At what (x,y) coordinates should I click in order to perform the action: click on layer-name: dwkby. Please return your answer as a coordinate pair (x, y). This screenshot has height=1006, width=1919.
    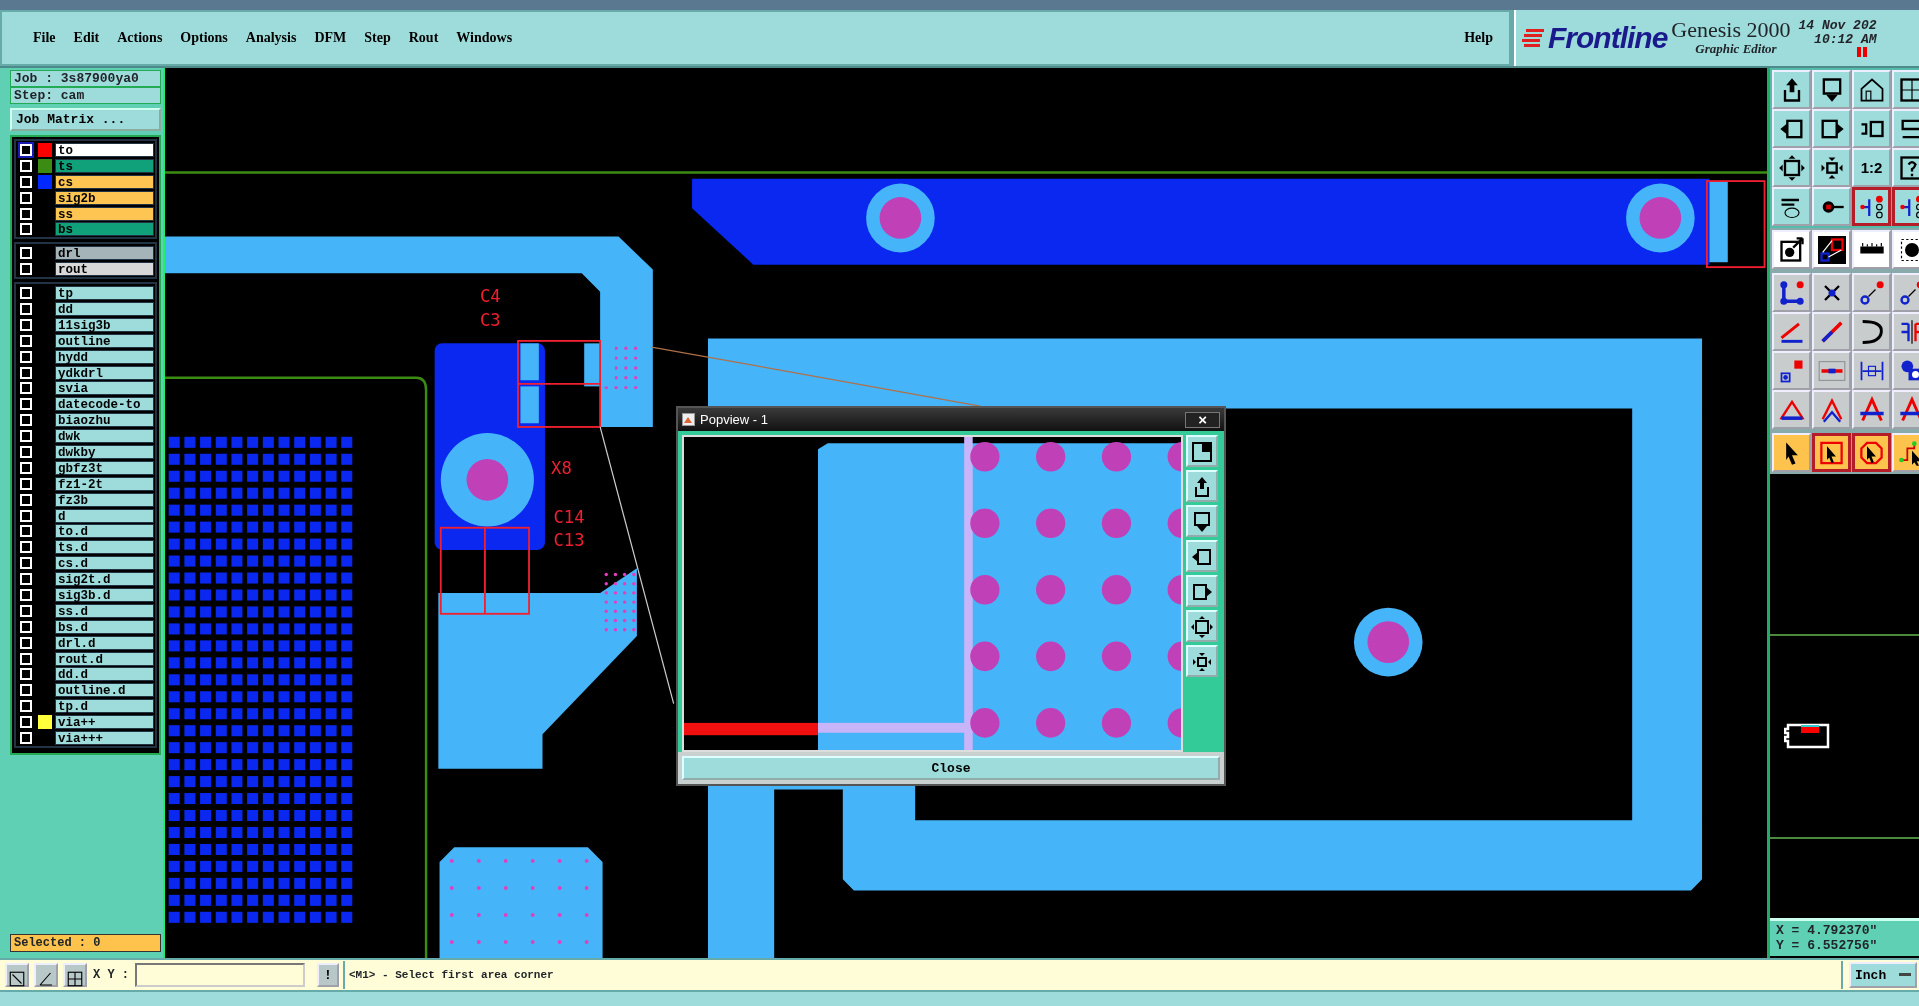
    Looking at the image, I should click on (104, 451).